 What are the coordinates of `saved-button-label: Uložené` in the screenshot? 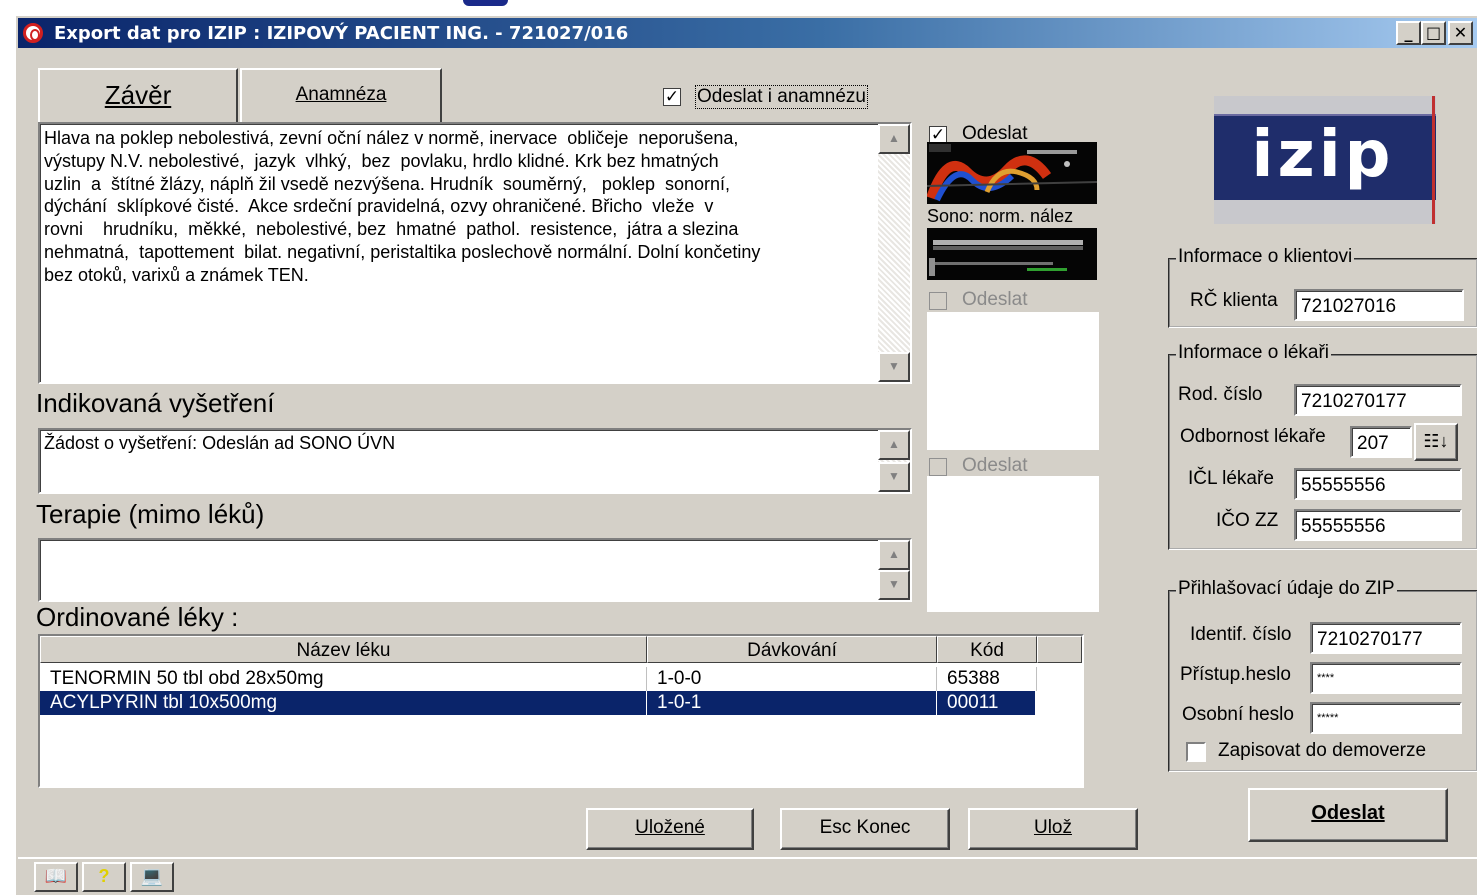 It's located at (670, 827).